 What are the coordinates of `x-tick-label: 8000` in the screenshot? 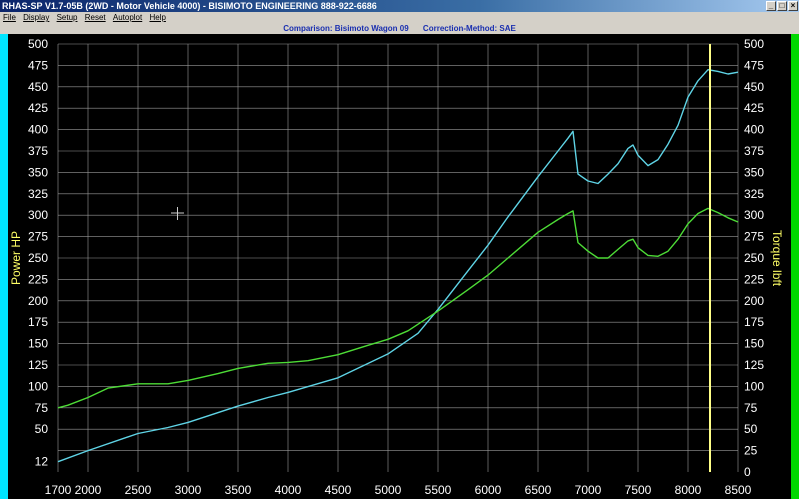 It's located at (688, 490).